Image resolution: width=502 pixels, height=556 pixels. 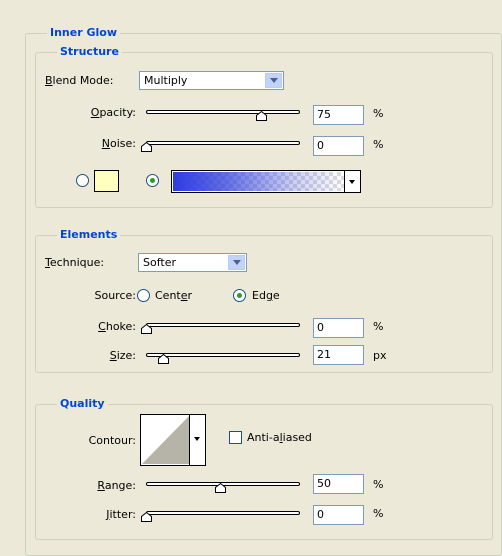 I want to click on source-edge-radio, so click(x=239, y=295).